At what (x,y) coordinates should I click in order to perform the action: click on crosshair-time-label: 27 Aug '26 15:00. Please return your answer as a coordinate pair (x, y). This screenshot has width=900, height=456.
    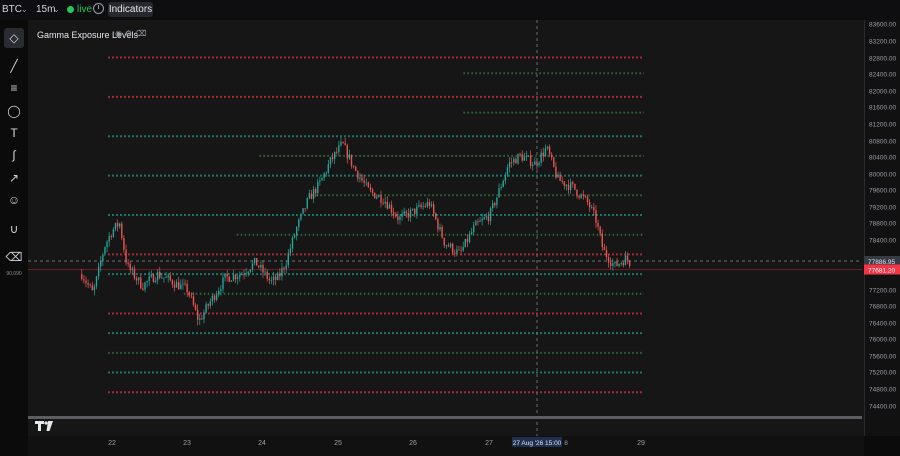
    Looking at the image, I should click on (537, 443).